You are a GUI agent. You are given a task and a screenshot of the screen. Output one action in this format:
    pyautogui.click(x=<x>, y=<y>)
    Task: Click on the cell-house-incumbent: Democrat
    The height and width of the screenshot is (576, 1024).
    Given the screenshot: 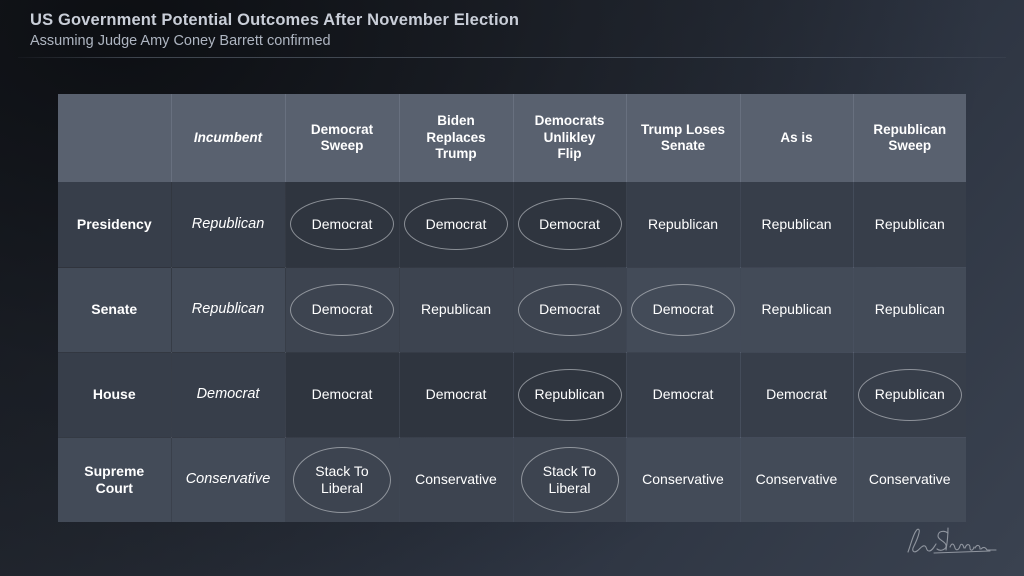 What is the action you would take?
    pyautogui.click(x=228, y=395)
    